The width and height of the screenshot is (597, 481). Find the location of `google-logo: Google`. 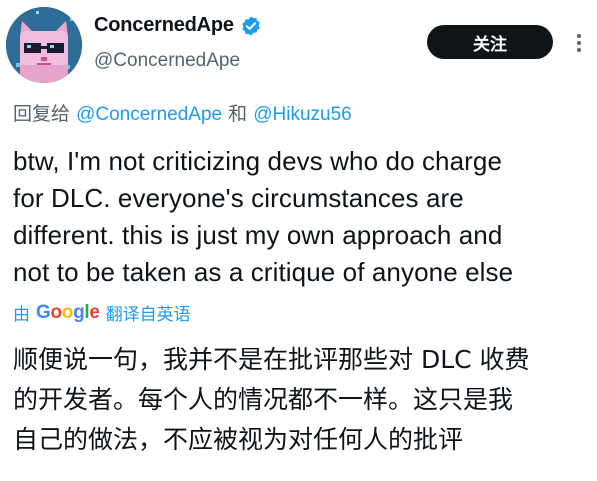

google-logo: Google is located at coordinates (68, 312).